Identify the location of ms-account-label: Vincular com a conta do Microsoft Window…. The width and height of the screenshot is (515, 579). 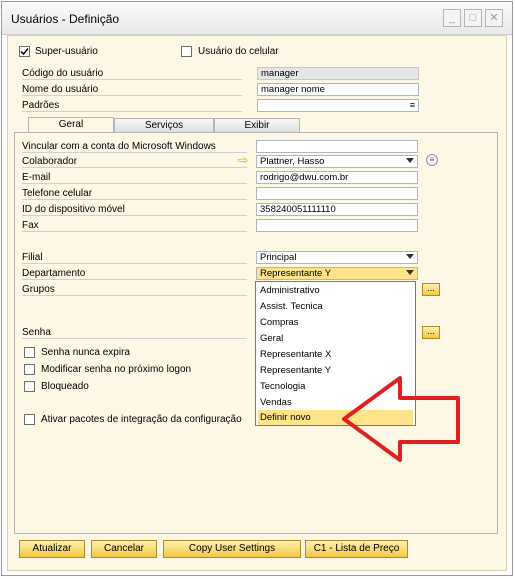
(134, 147).